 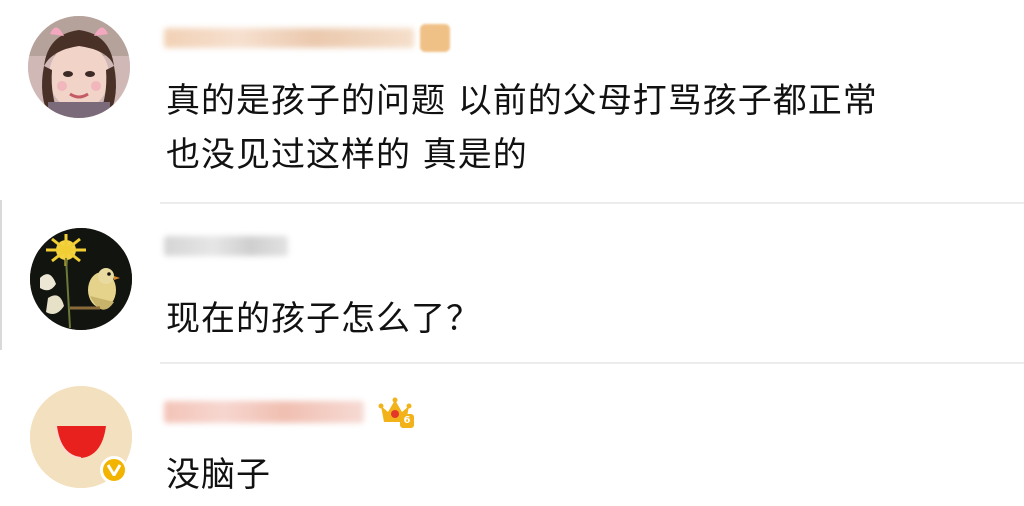 What do you see at coordinates (347, 155) in the screenshot?
I see `comment-line: 也没见过这样的 真是的` at bounding box center [347, 155].